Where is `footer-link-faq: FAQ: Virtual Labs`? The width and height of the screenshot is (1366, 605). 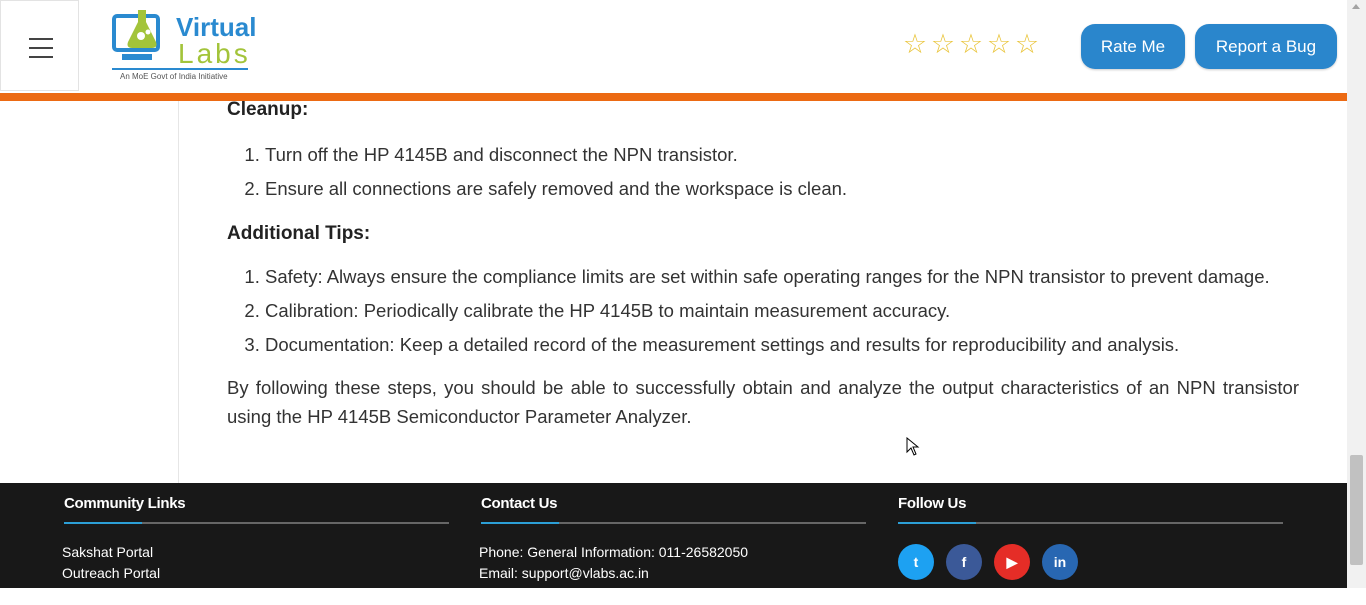
footer-link-faq: FAQ: Virtual Labs is located at coordinates (255, 594).